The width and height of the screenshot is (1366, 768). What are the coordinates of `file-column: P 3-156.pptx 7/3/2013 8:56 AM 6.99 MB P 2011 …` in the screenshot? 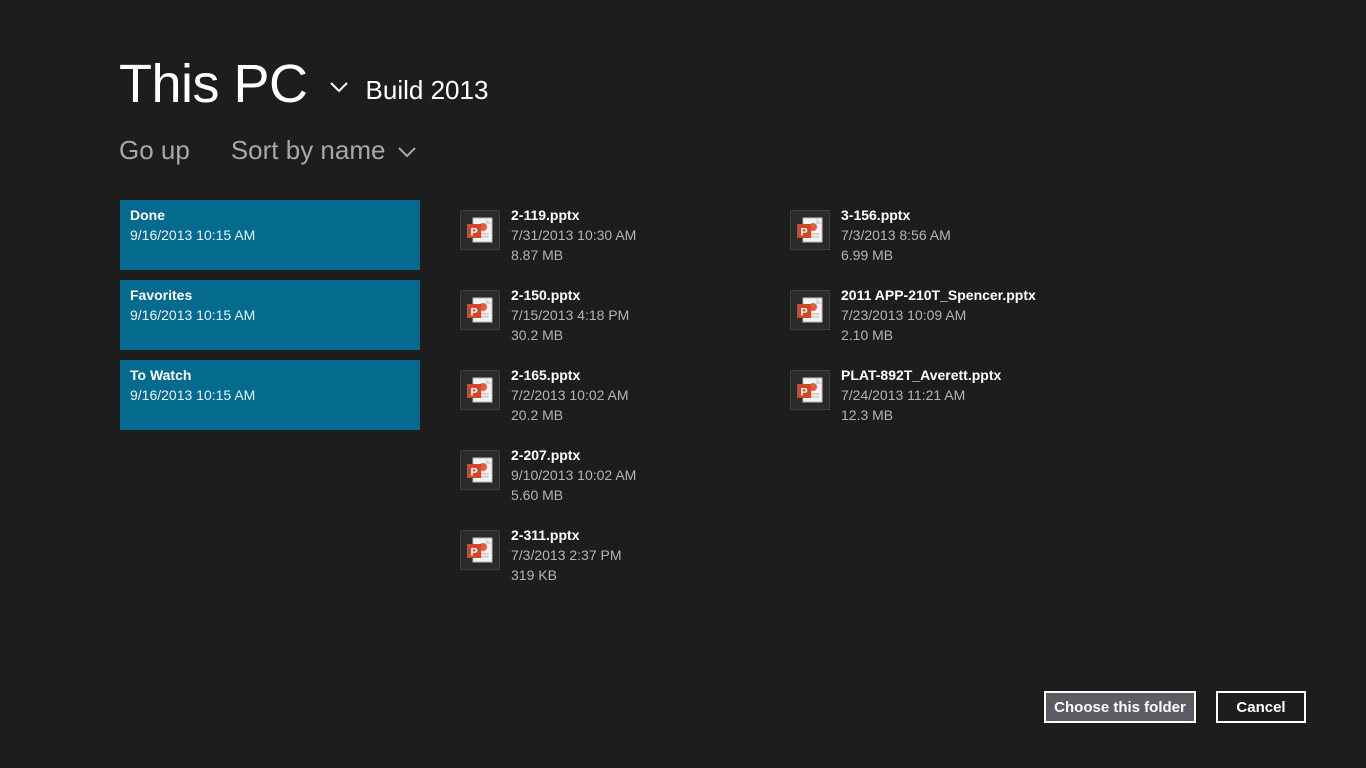 It's located at (950, 320).